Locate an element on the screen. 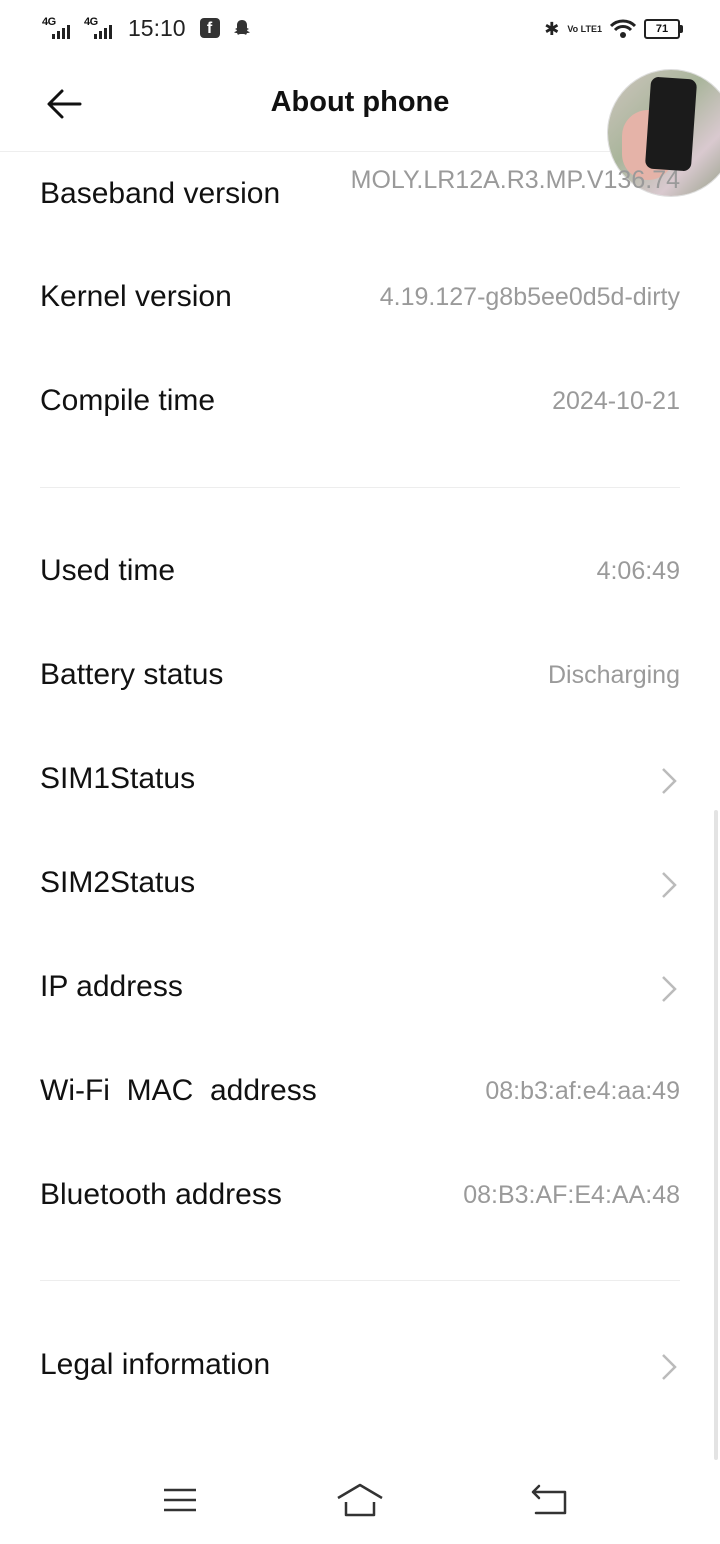  sim2-status-row: SIM2Status is located at coordinates (360, 886).